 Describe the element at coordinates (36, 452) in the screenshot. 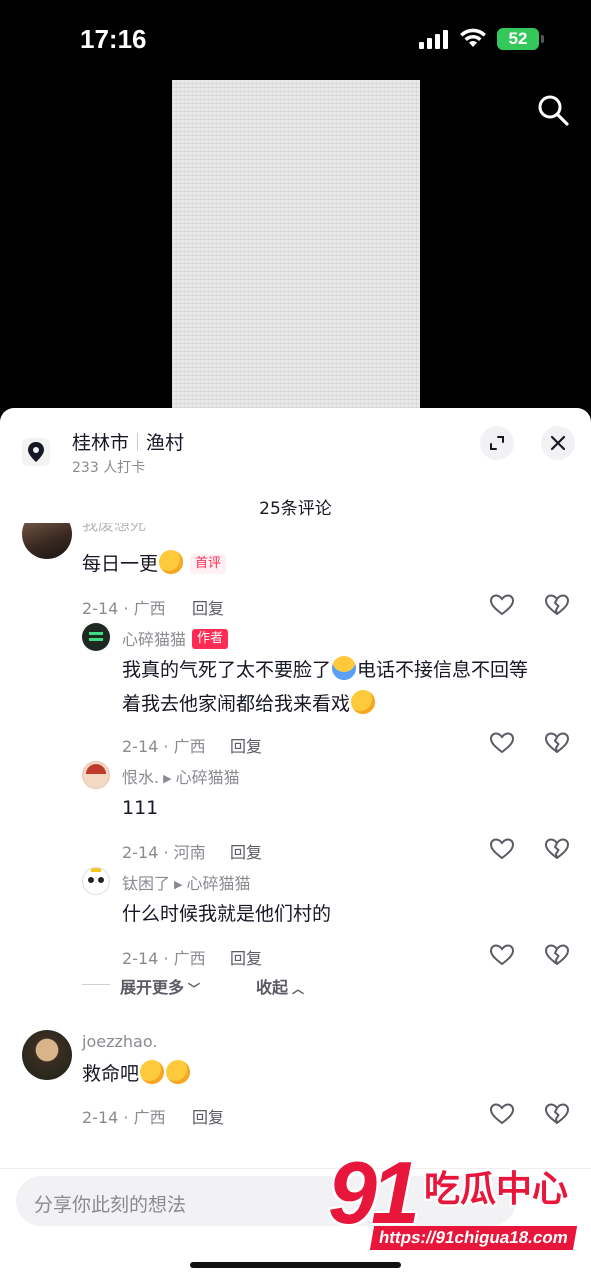

I see `location-pin-icon` at that location.